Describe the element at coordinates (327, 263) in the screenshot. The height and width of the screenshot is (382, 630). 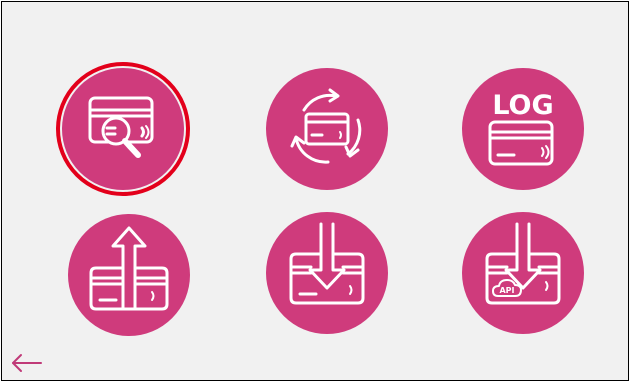
I see `card-download-icon` at that location.